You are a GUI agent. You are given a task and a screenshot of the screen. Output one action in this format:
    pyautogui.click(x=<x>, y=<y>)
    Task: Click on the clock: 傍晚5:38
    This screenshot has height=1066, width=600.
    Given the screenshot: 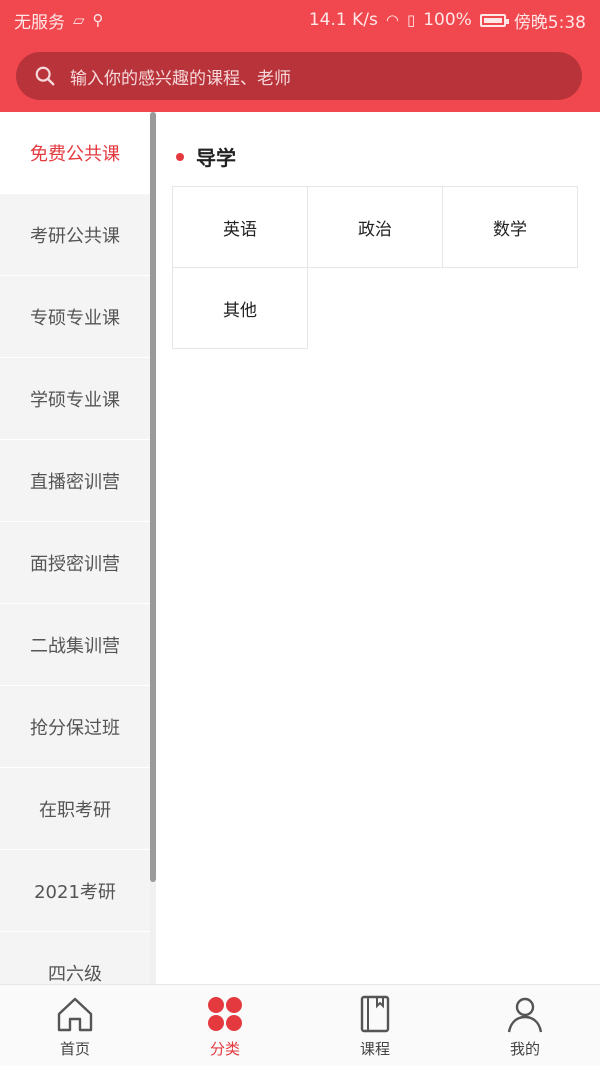 What is the action you would take?
    pyautogui.click(x=549, y=22)
    